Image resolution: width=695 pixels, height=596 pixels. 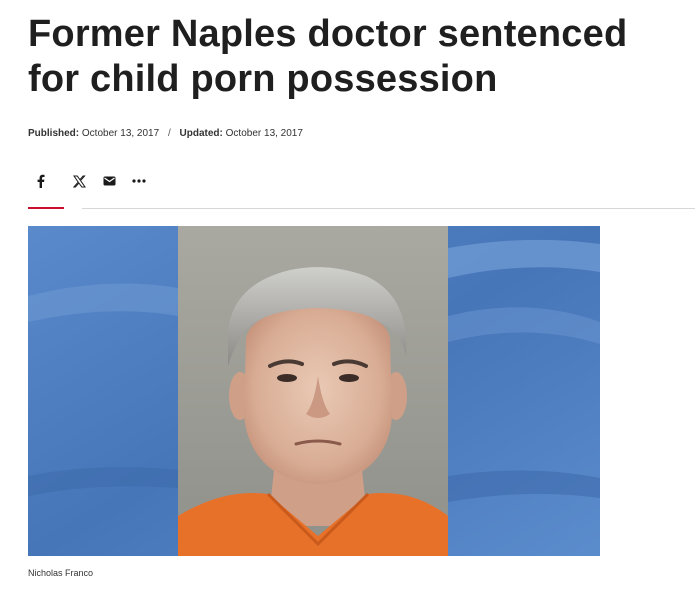 I want to click on x-twitter-icon, so click(x=79, y=181).